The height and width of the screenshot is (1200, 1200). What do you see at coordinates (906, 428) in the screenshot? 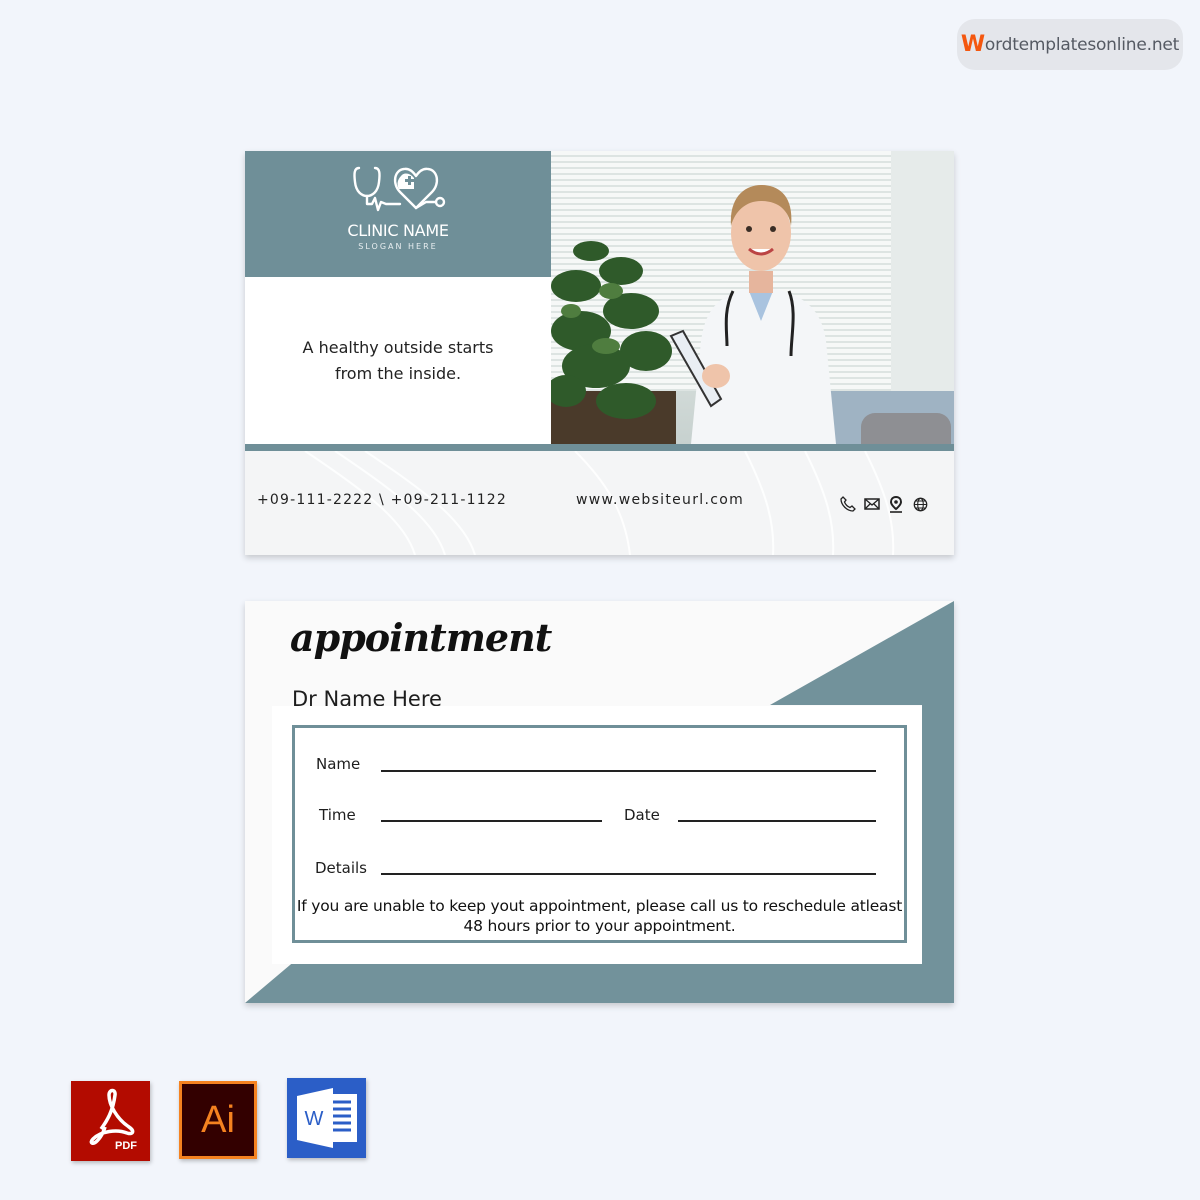
I see `pillow` at bounding box center [906, 428].